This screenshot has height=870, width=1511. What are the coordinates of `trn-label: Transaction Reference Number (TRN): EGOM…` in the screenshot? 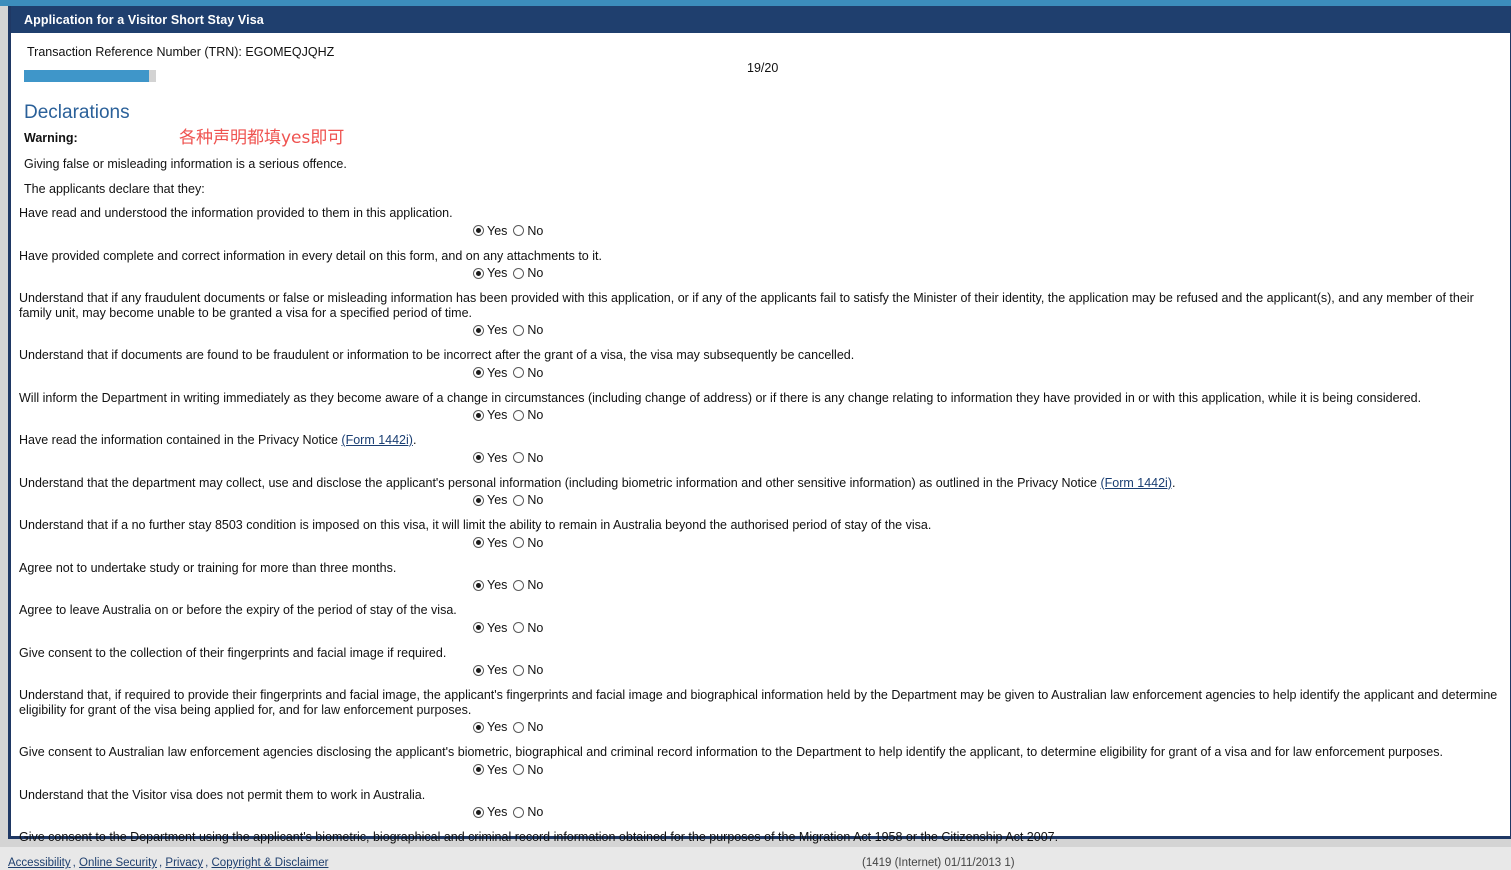 It's located at (181, 52).